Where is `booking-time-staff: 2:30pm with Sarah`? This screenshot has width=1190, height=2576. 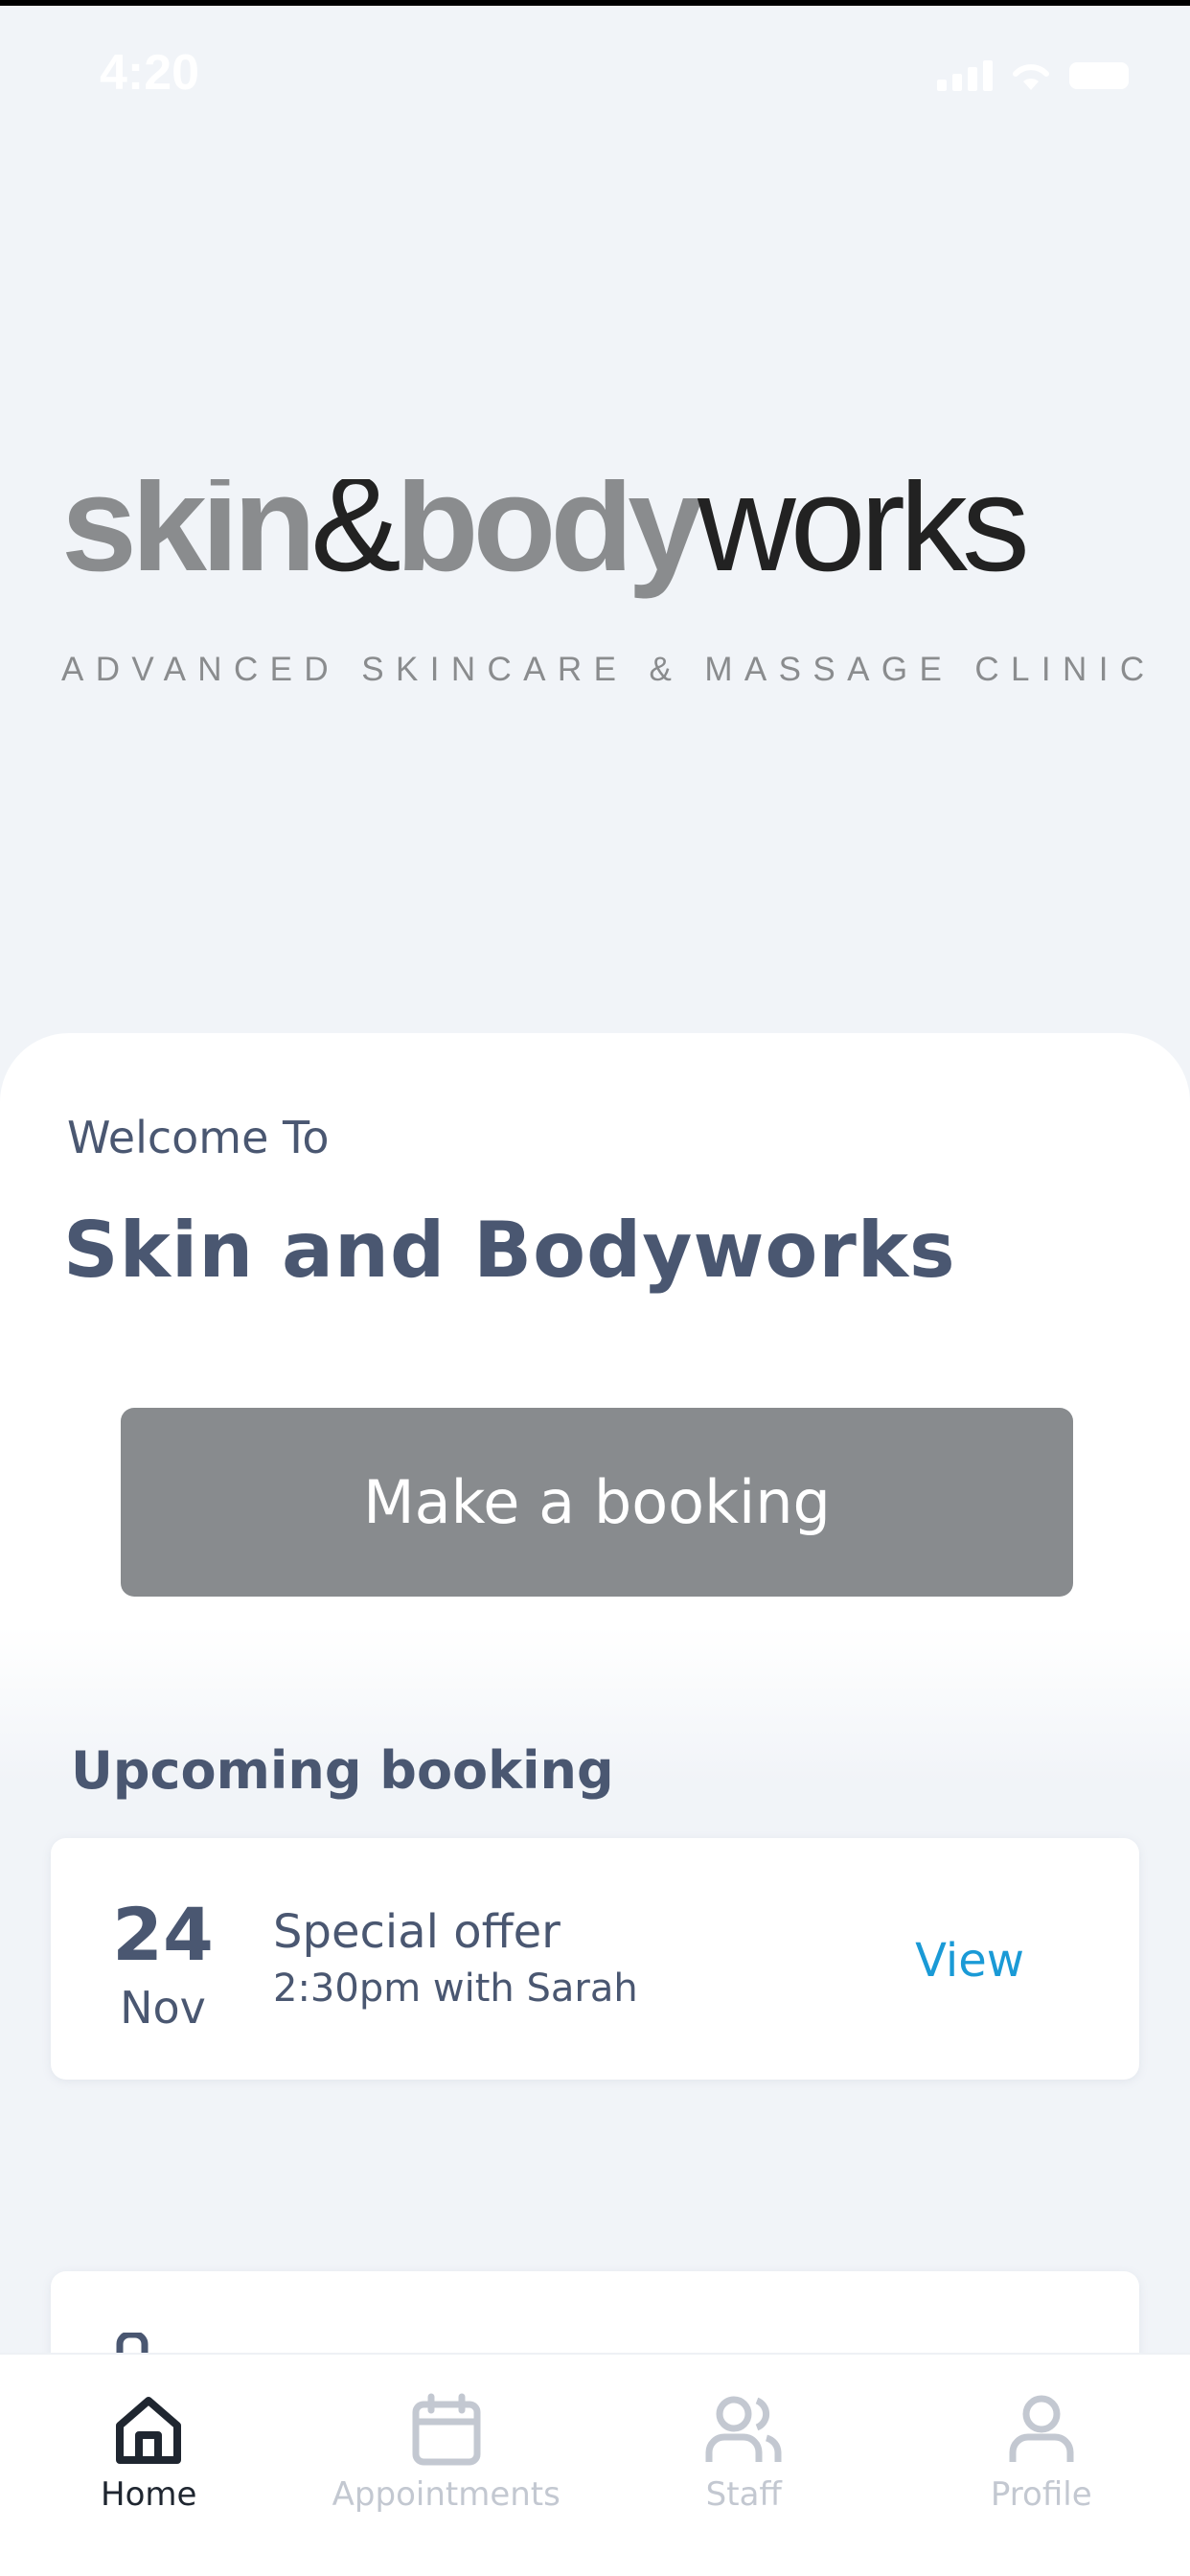 booking-time-staff: 2:30pm with Sarah is located at coordinates (456, 1989).